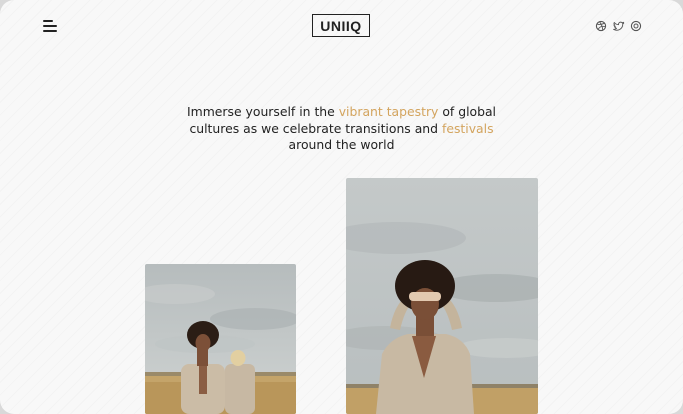 The width and height of the screenshot is (683, 414). I want to click on hero-text-part: Immerse yourself in the, so click(263, 111).